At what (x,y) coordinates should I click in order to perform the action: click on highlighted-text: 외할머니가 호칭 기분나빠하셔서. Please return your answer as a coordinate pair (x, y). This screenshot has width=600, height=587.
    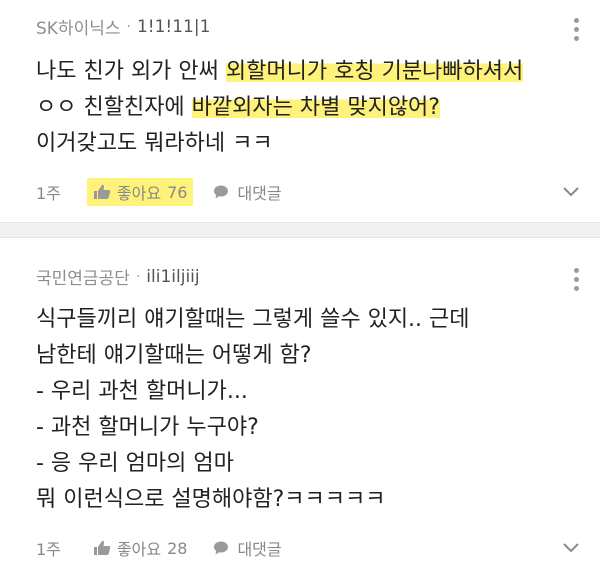
    Looking at the image, I should click on (374, 71).